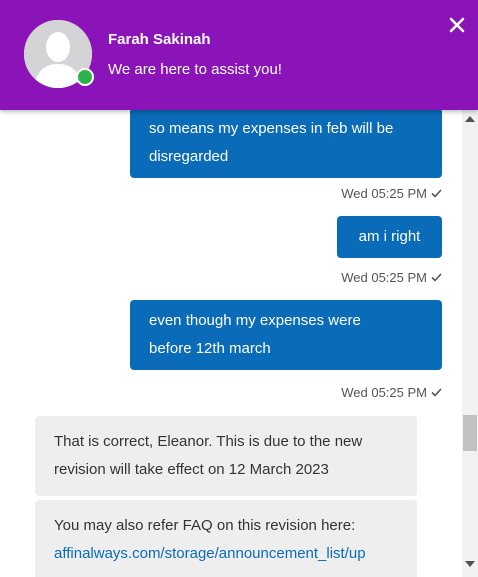  I want to click on message-bubble-outgoing: am i right, so click(389, 237).